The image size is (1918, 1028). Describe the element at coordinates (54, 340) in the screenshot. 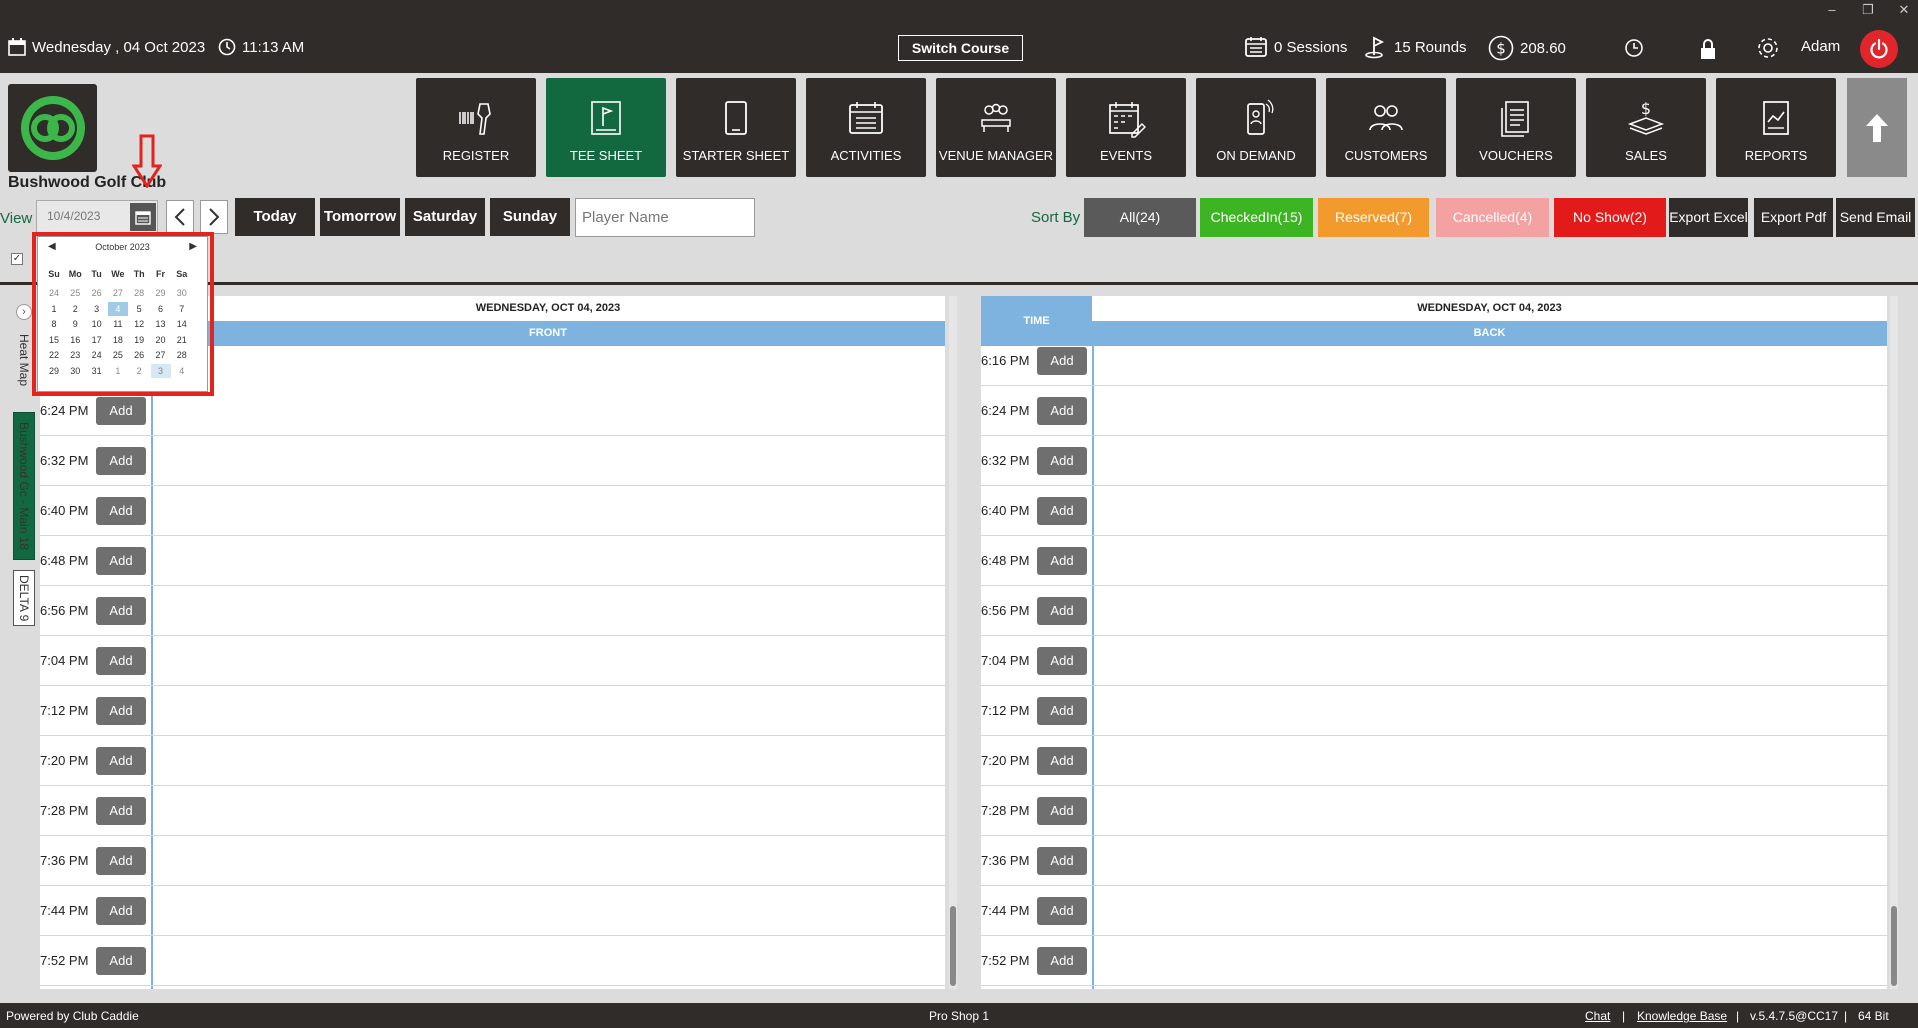

I see `calendar-day: 15` at that location.